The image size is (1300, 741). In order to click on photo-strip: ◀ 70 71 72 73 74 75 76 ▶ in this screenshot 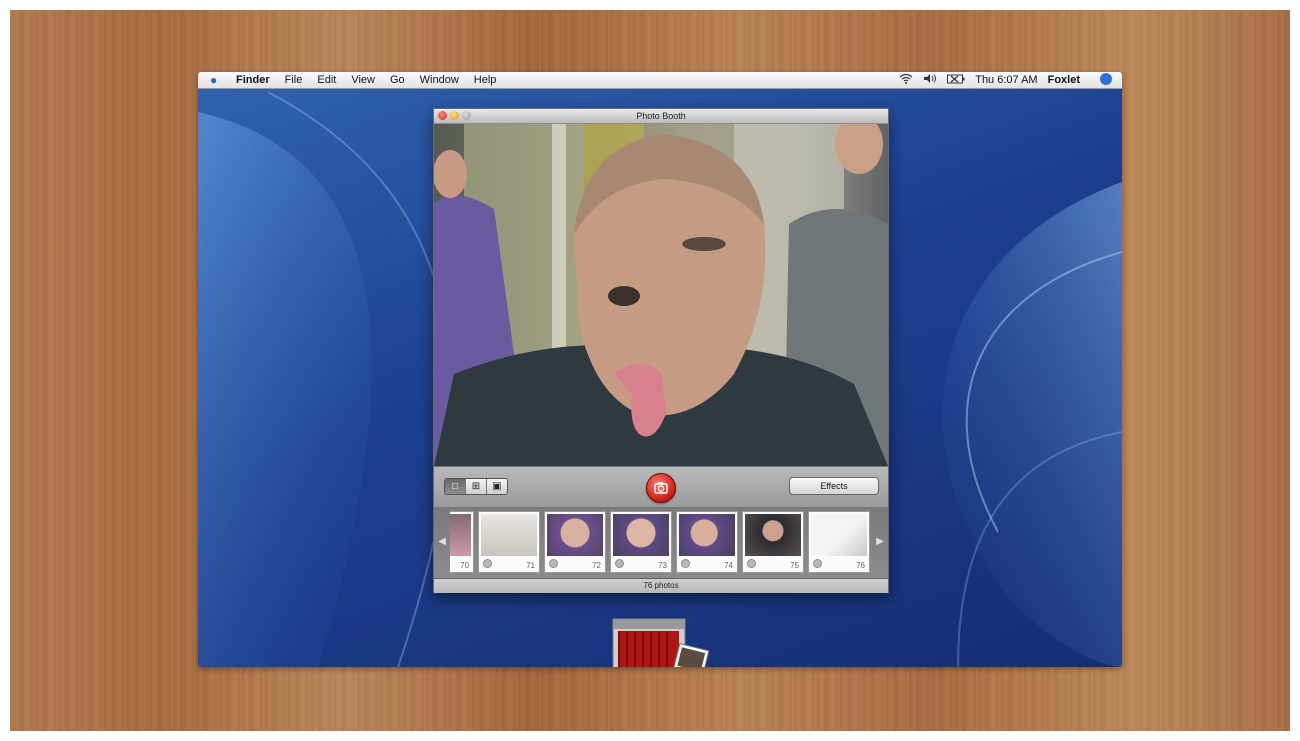, I will do `click(661, 543)`.